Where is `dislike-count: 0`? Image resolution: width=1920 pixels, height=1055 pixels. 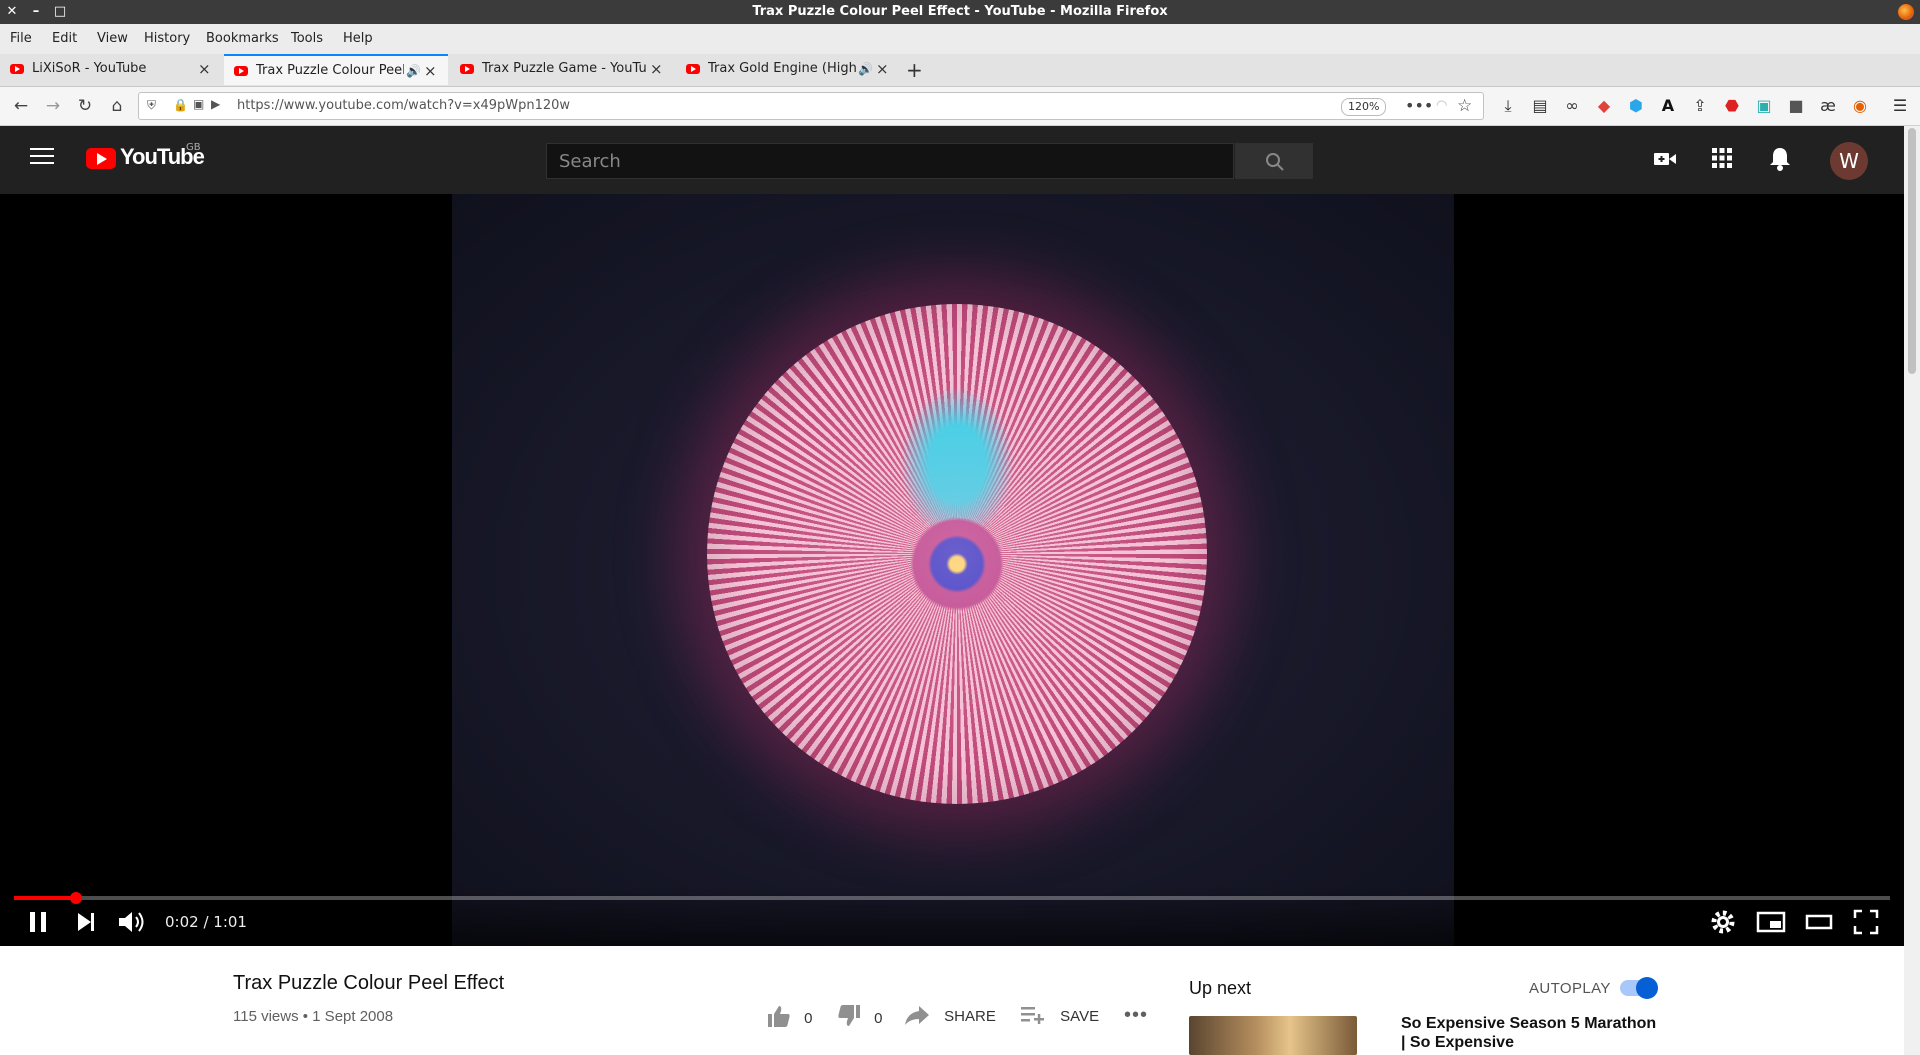 dislike-count: 0 is located at coordinates (878, 1018).